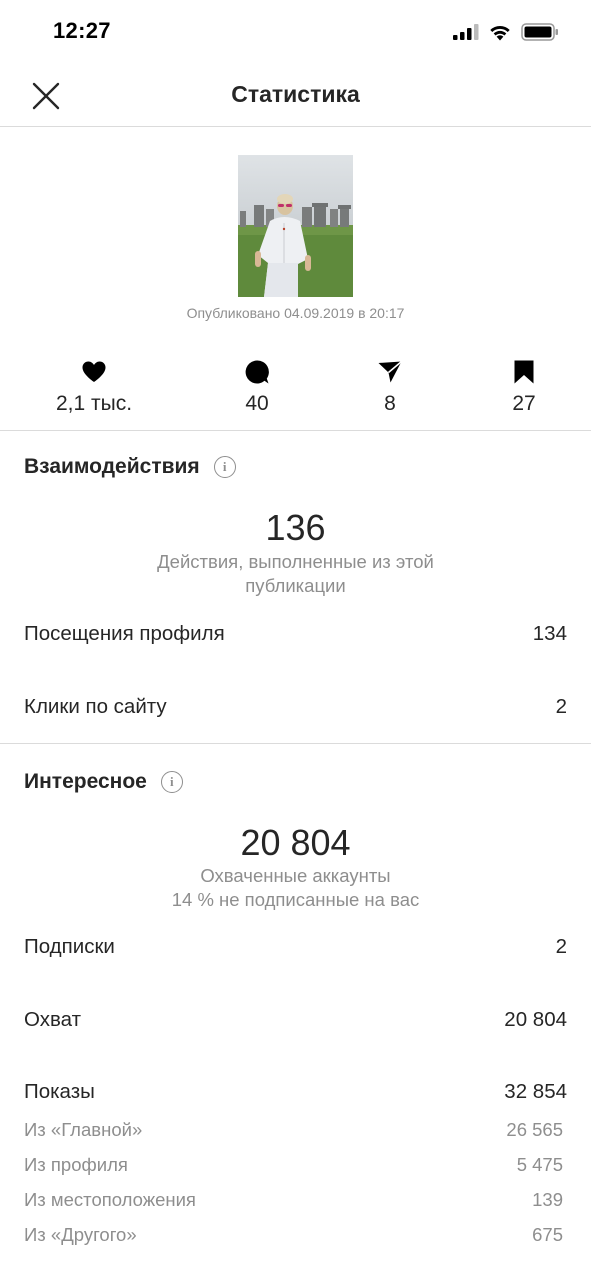  I want to click on interactions-section-title: Взаимодействия i, so click(130, 467).